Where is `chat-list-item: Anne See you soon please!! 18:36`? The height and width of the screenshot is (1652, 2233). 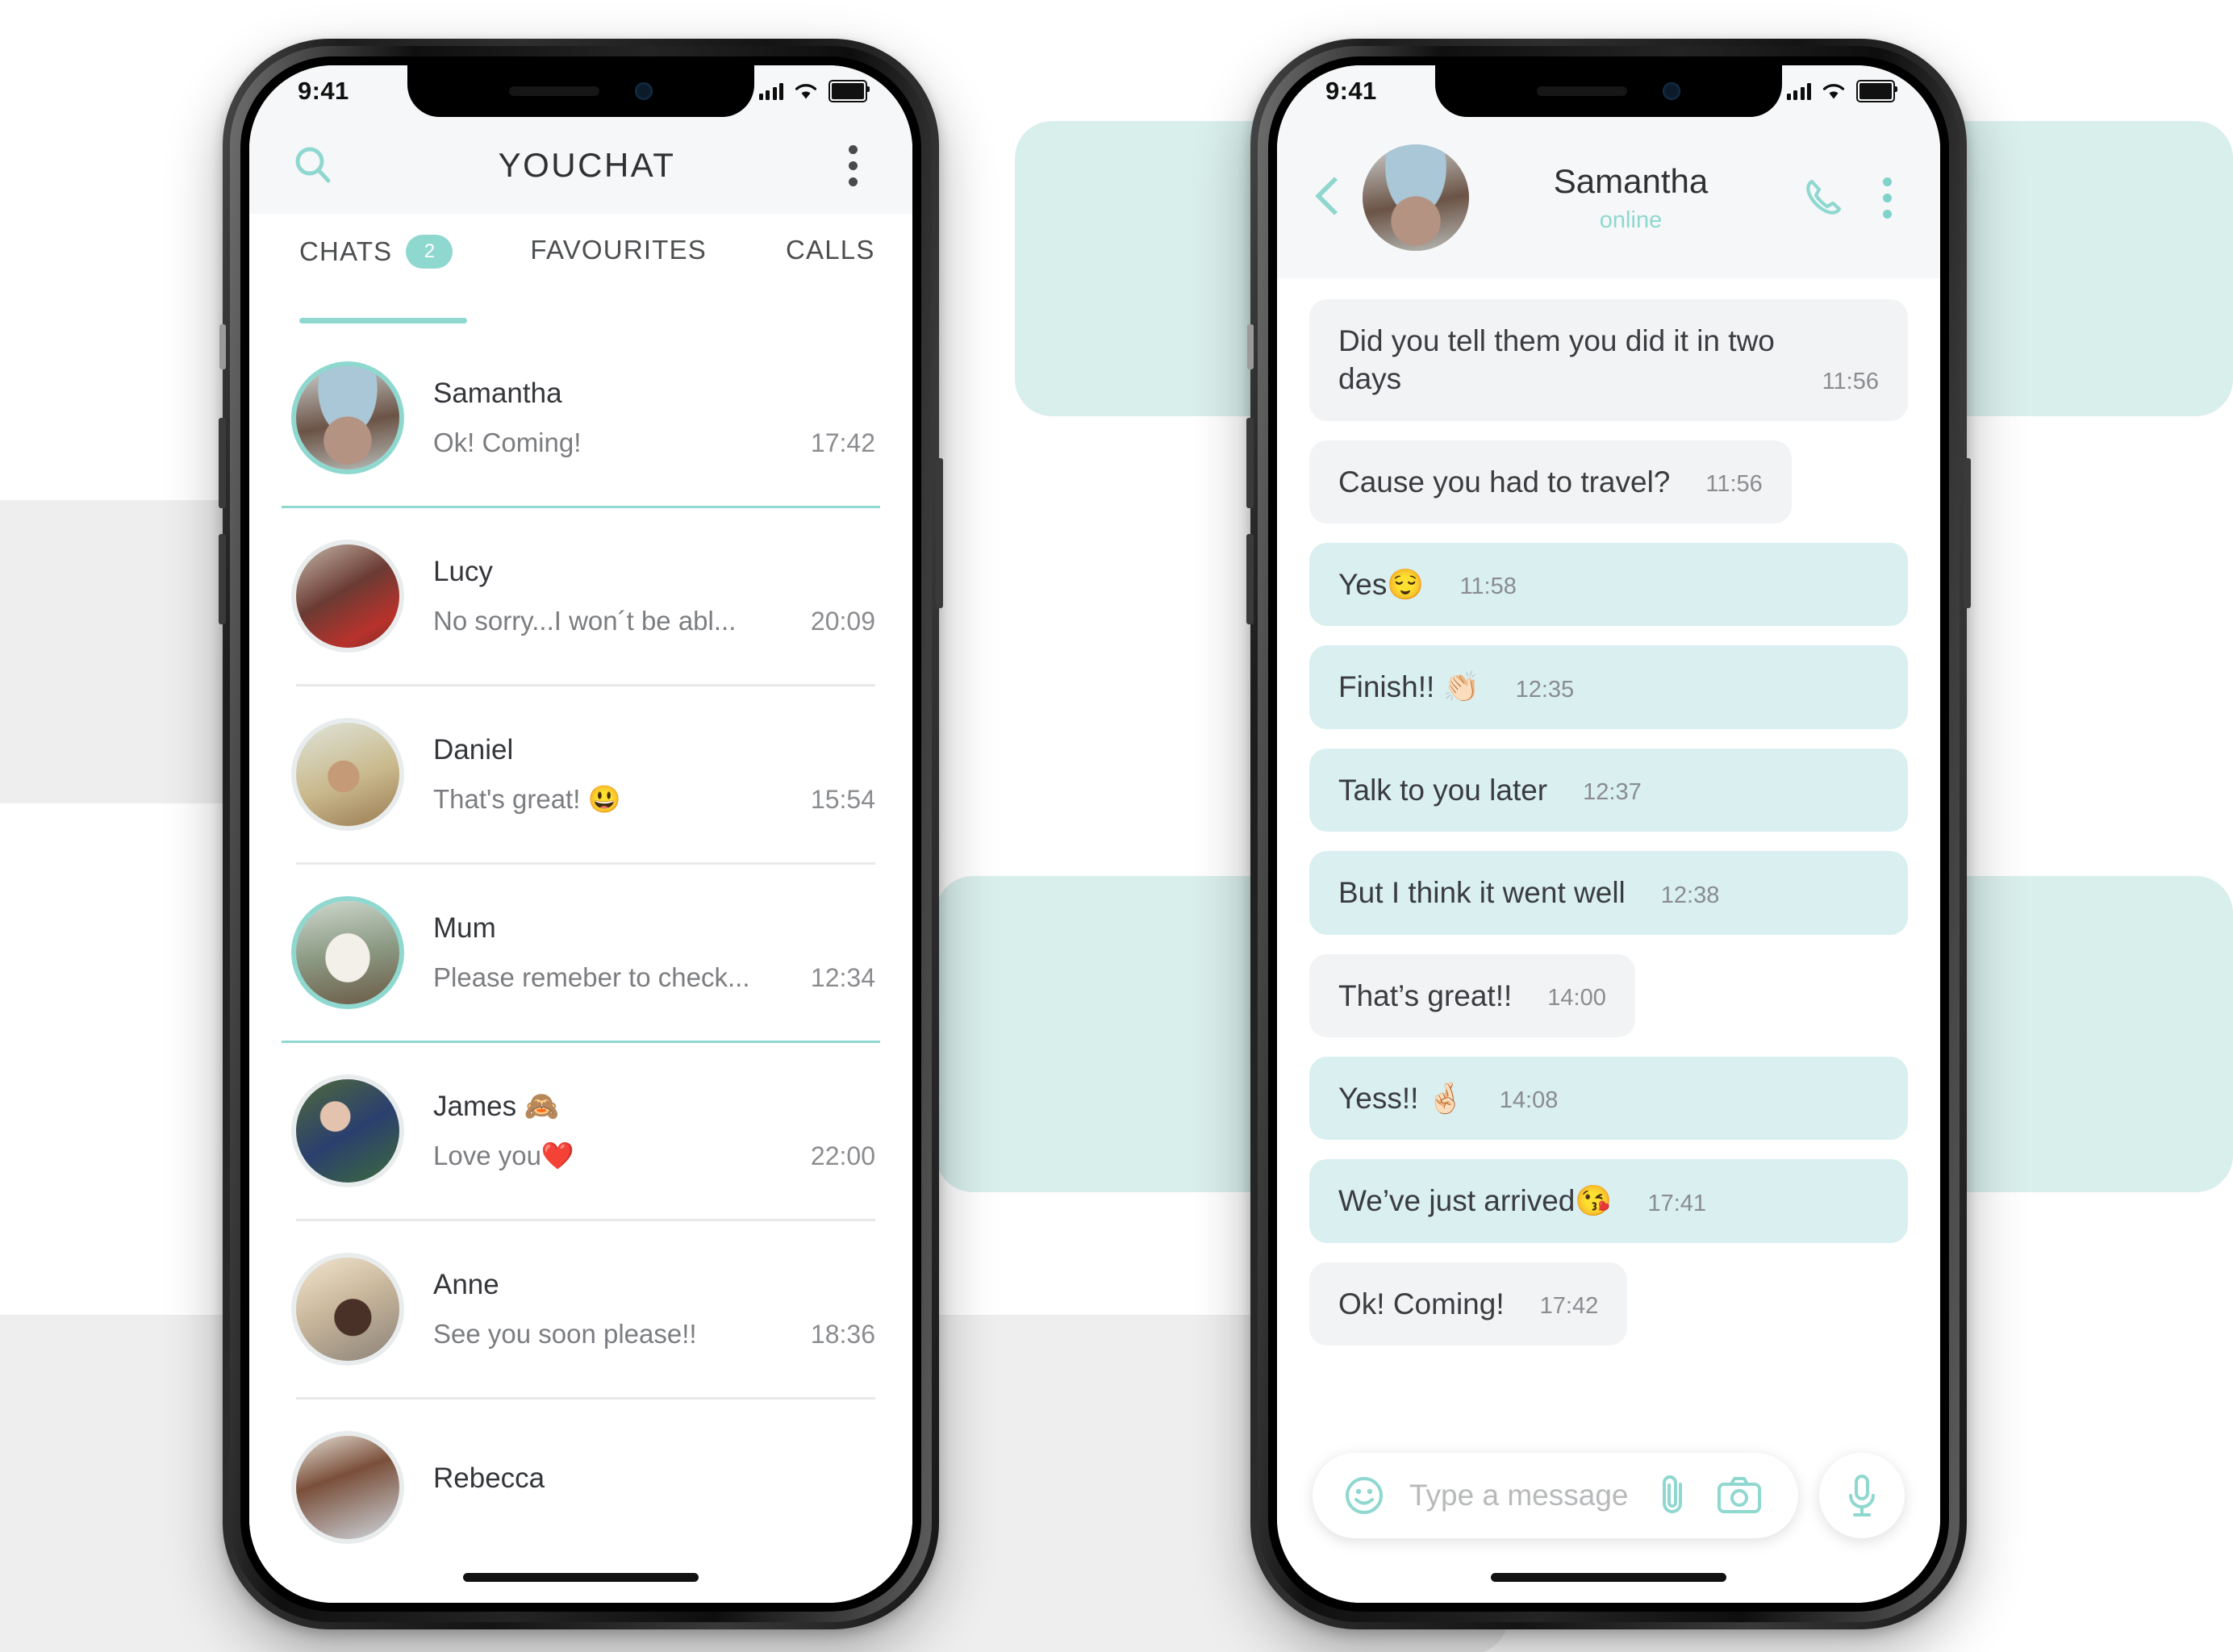 chat-list-item: Anne See you soon please!! 18:36 is located at coordinates (580, 1309).